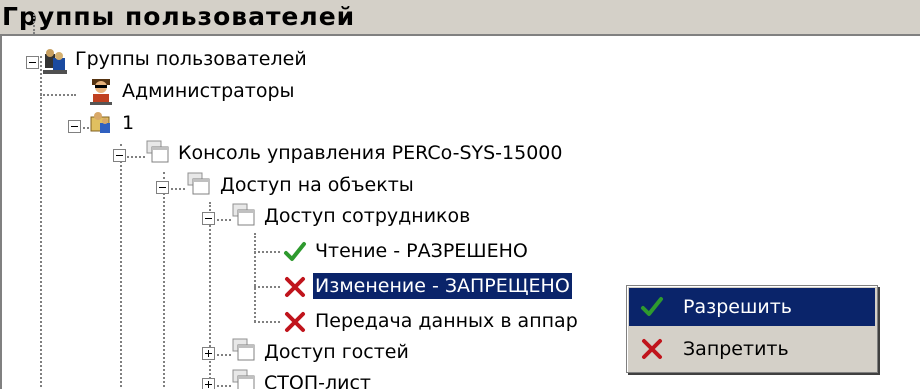 The image size is (920, 389). Describe the element at coordinates (74, 126) in the screenshot. I see `collapse-group1-toggle` at that location.